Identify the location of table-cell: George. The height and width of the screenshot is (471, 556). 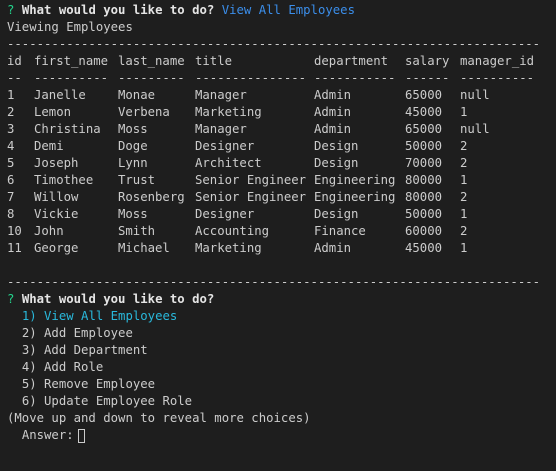
(56, 248).